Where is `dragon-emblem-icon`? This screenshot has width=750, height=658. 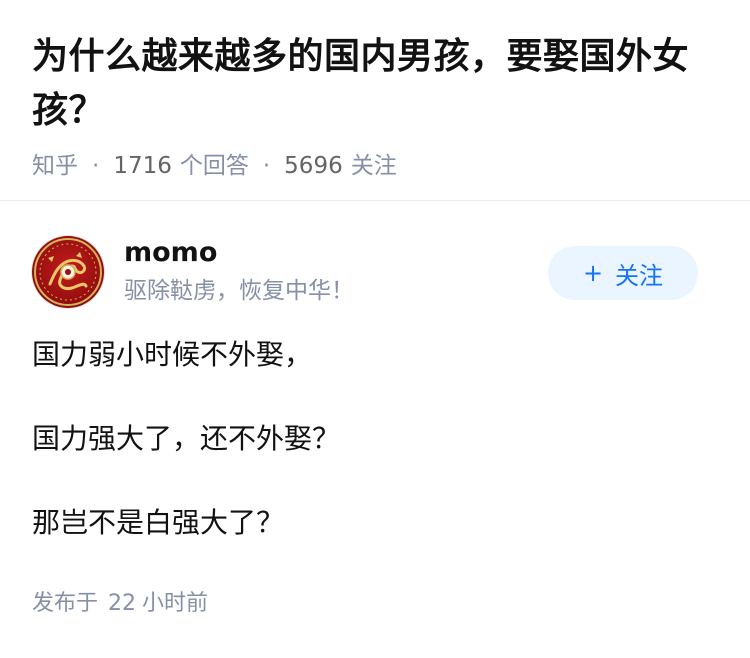 dragon-emblem-icon is located at coordinates (68, 272).